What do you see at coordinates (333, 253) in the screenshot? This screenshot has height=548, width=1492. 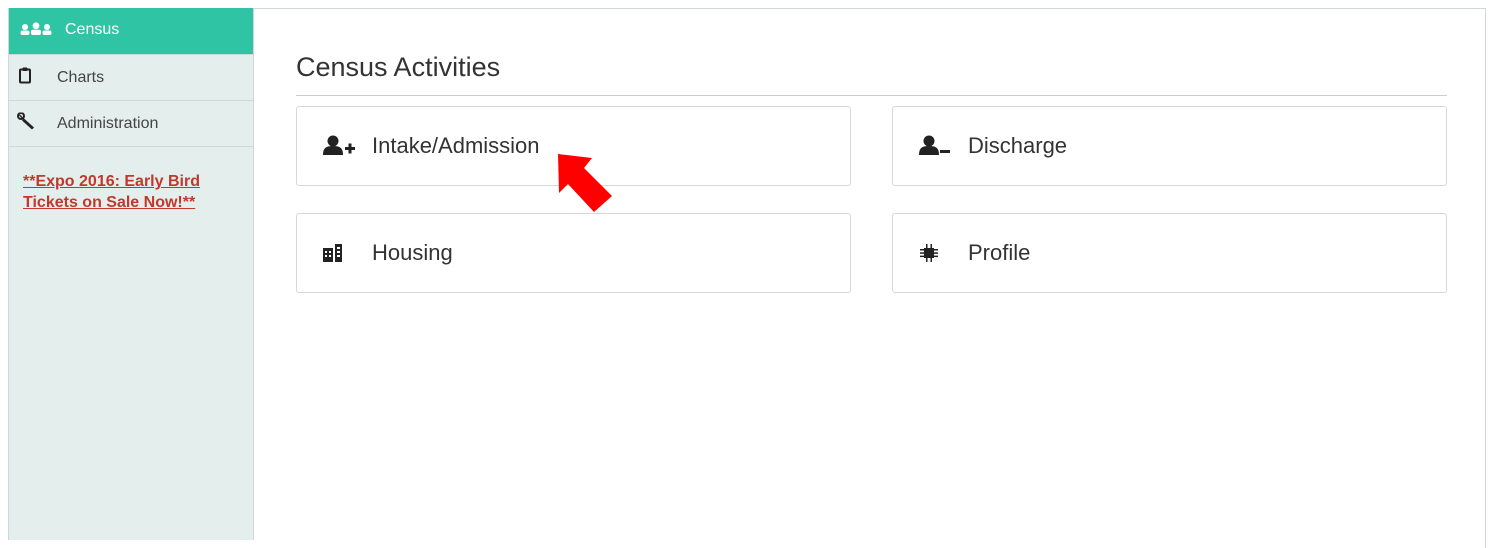 I see `building-icon` at bounding box center [333, 253].